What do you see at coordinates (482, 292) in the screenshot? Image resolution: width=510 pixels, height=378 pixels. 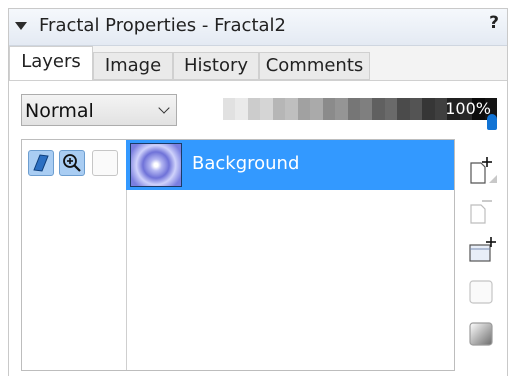 I see `blank-icon` at bounding box center [482, 292].